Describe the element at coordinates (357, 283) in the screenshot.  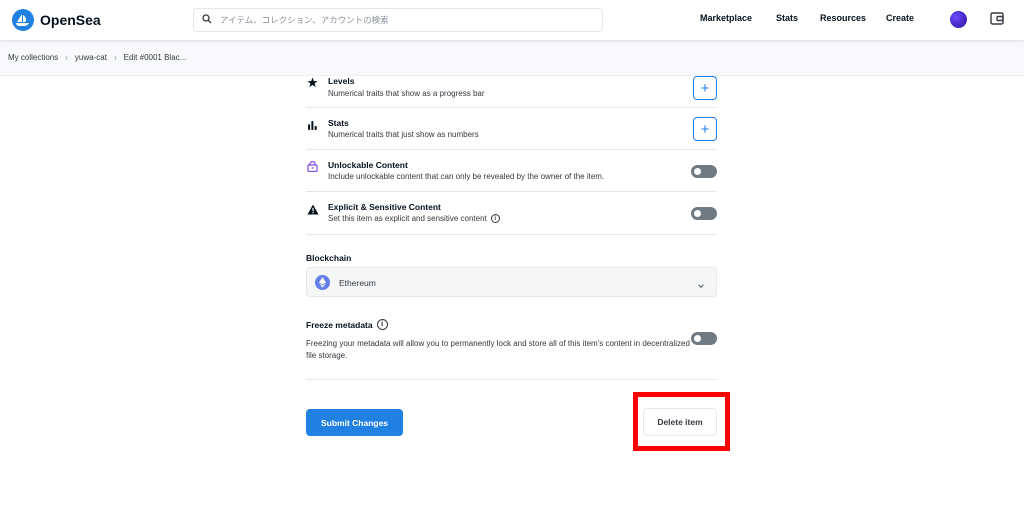
I see `blockchain-selected-value: Ethereum` at that location.